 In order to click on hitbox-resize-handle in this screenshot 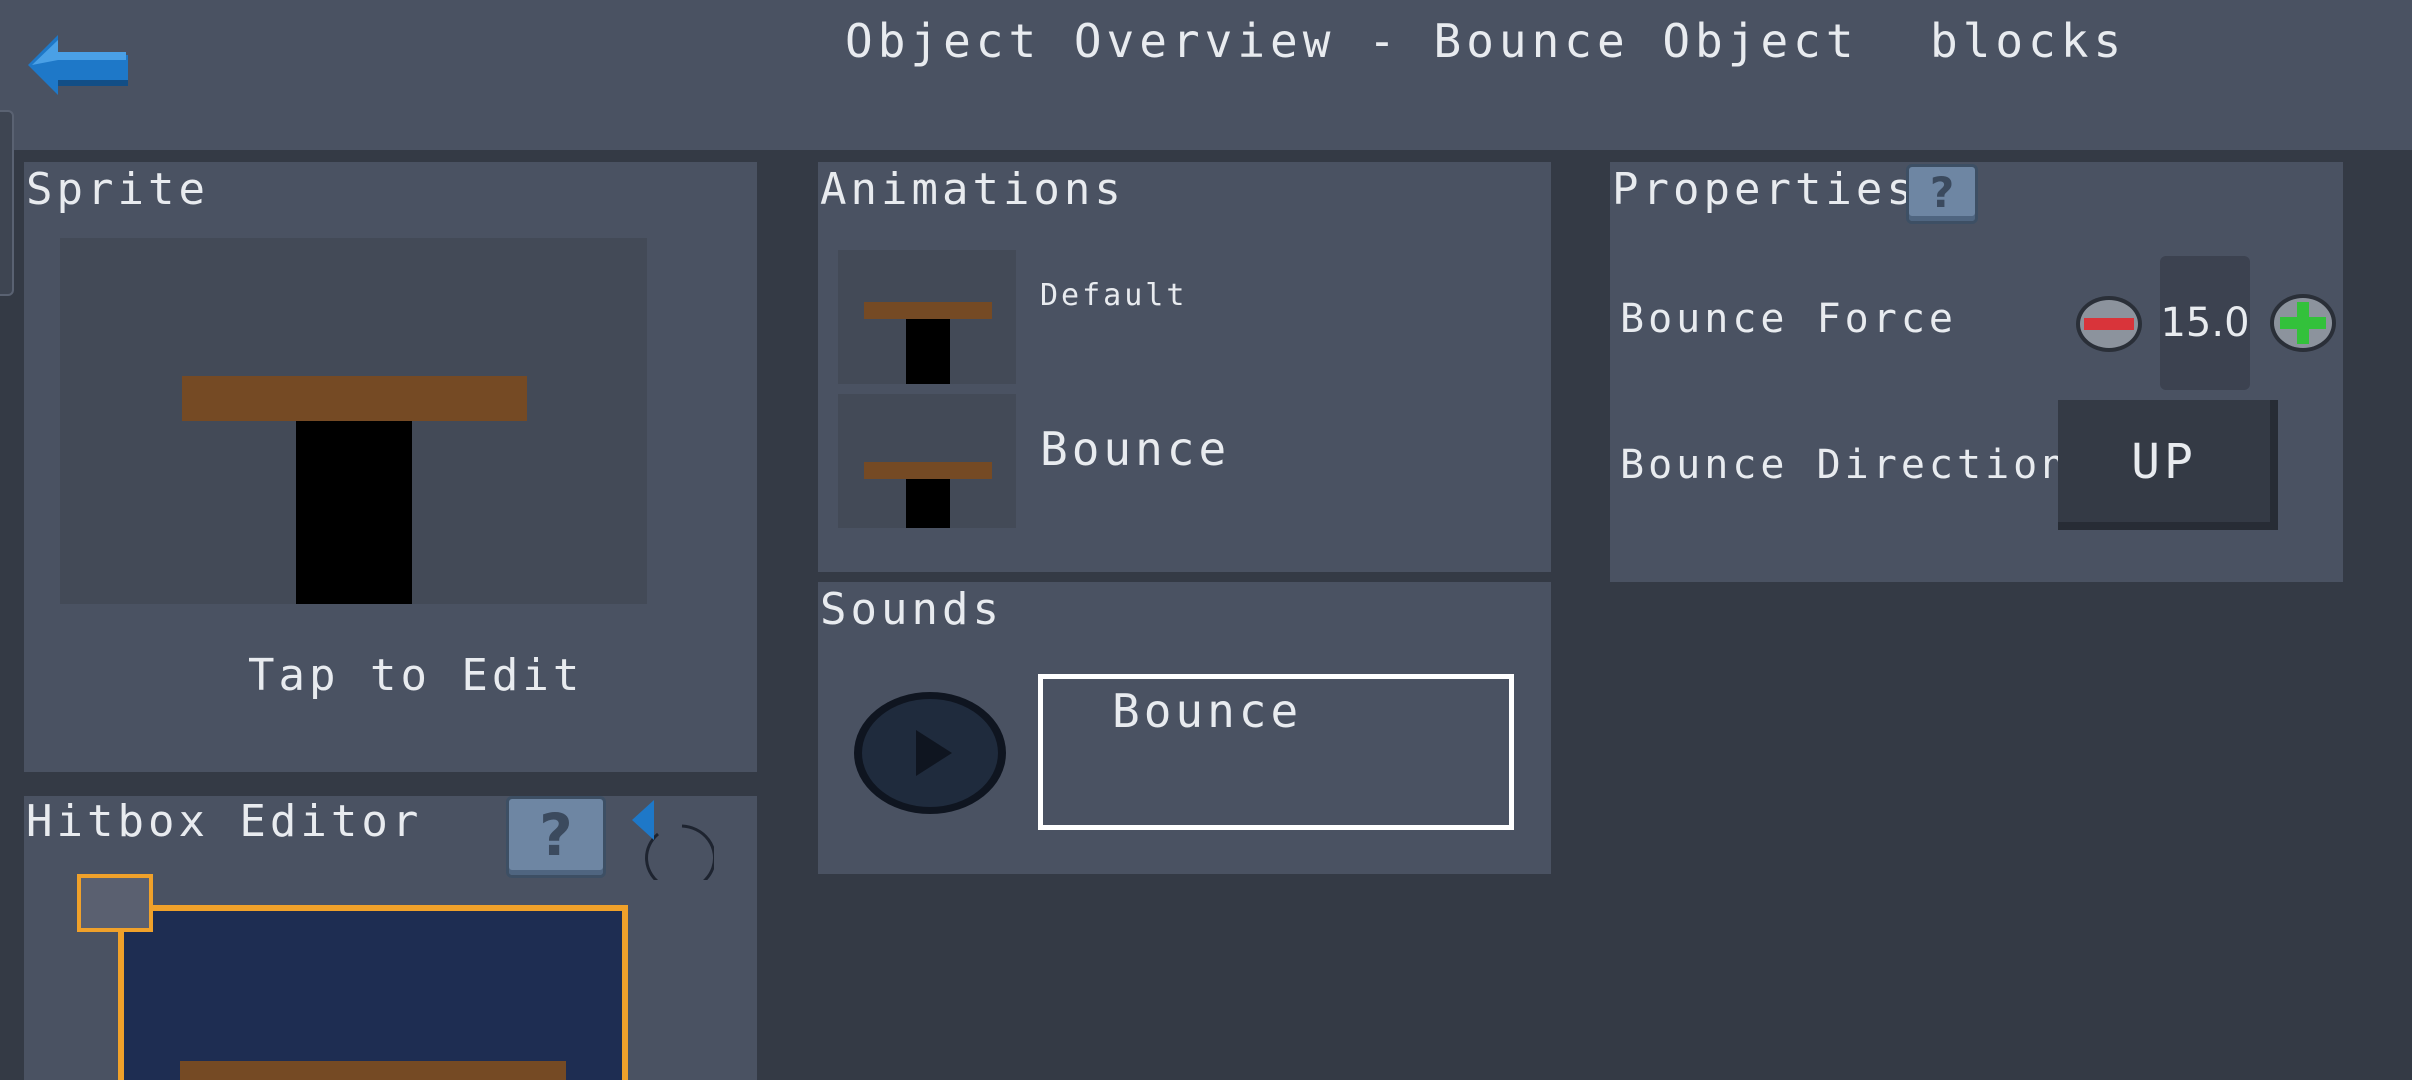, I will do `click(115, 903)`.